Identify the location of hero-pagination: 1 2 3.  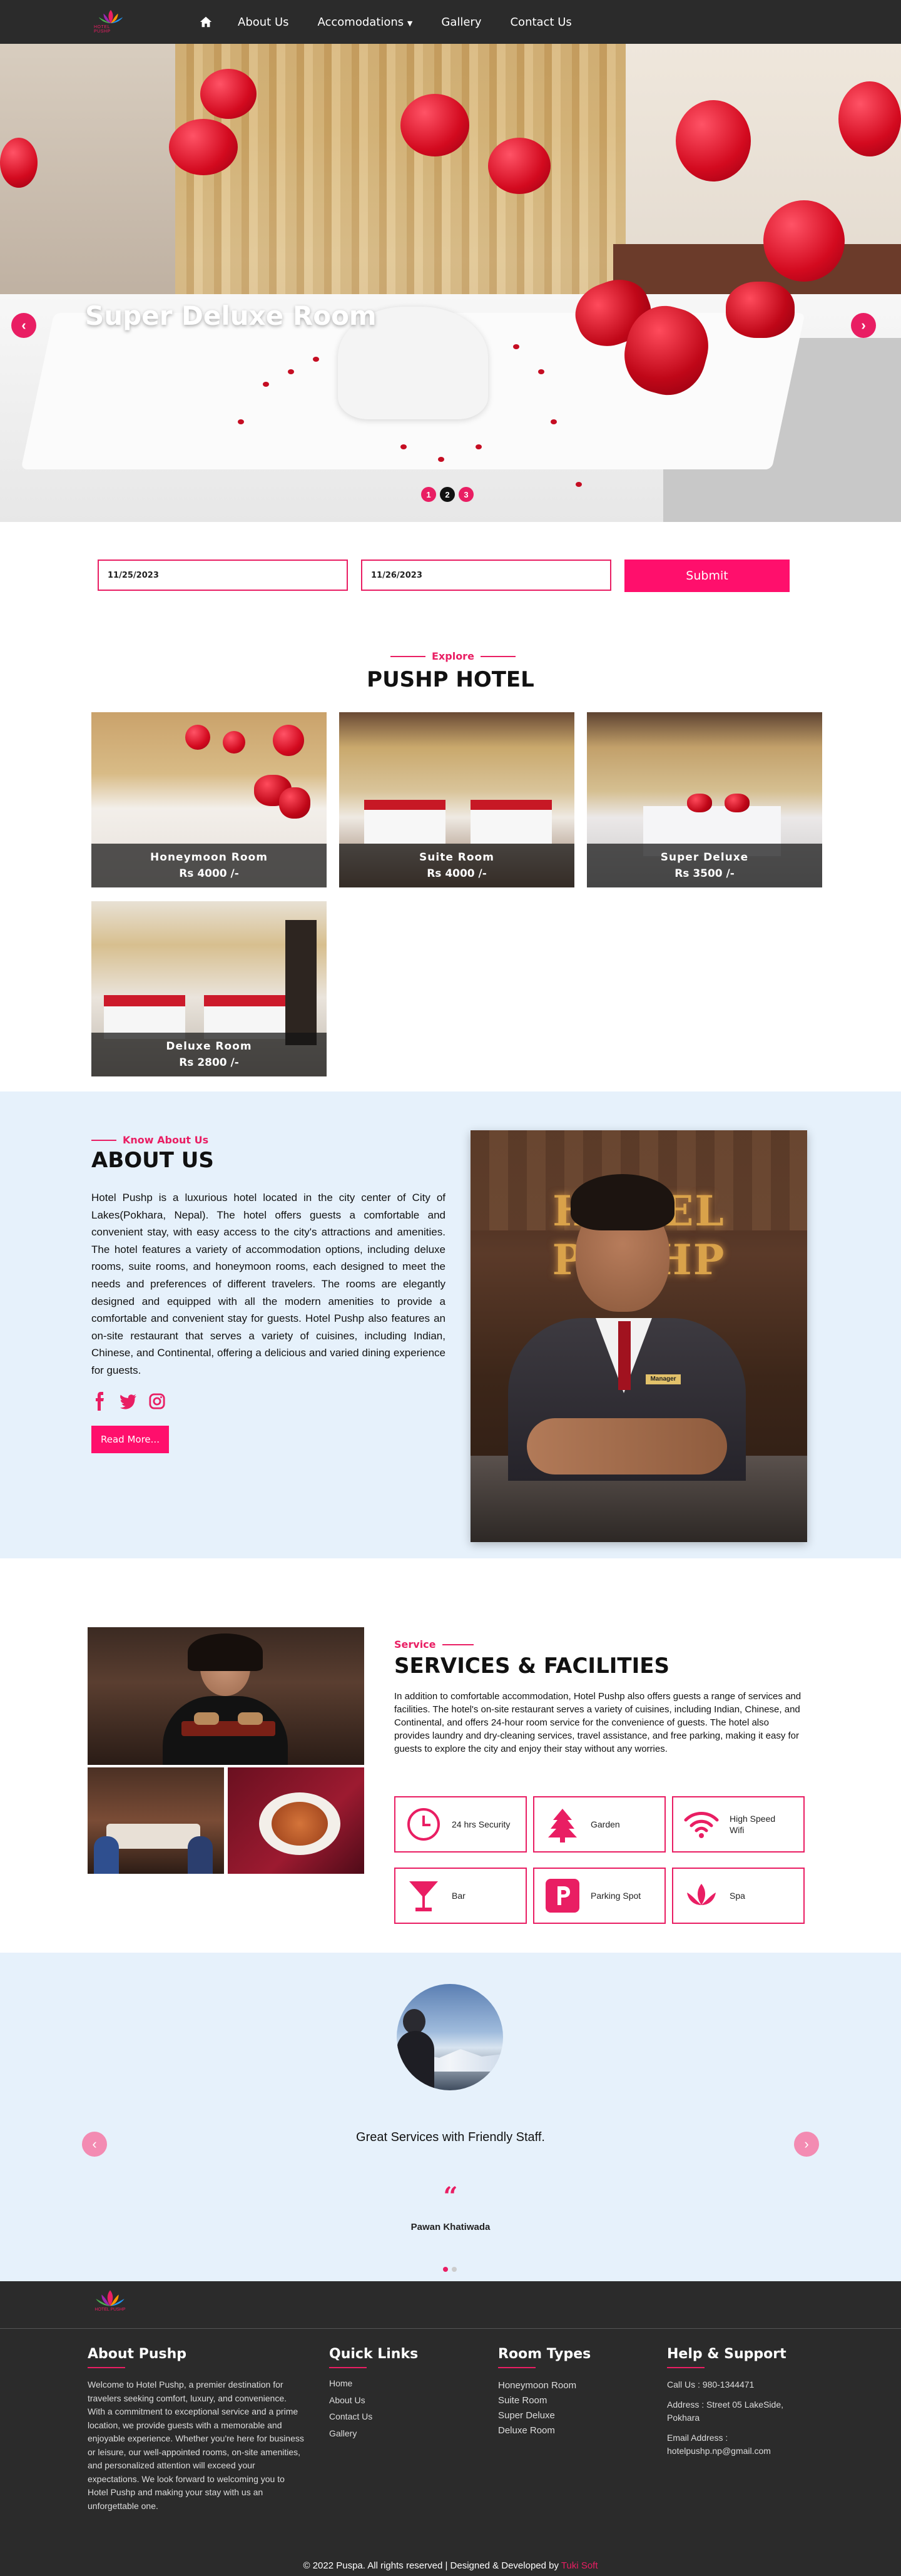
(447, 494).